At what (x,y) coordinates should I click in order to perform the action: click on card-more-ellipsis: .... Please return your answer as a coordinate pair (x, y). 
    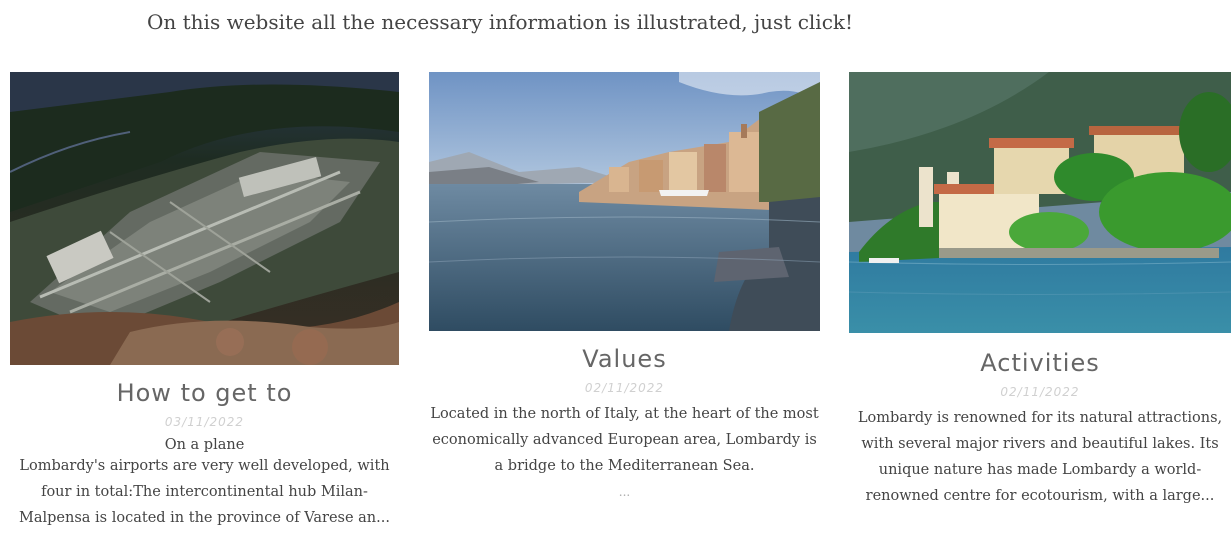
    Looking at the image, I should click on (624, 492).